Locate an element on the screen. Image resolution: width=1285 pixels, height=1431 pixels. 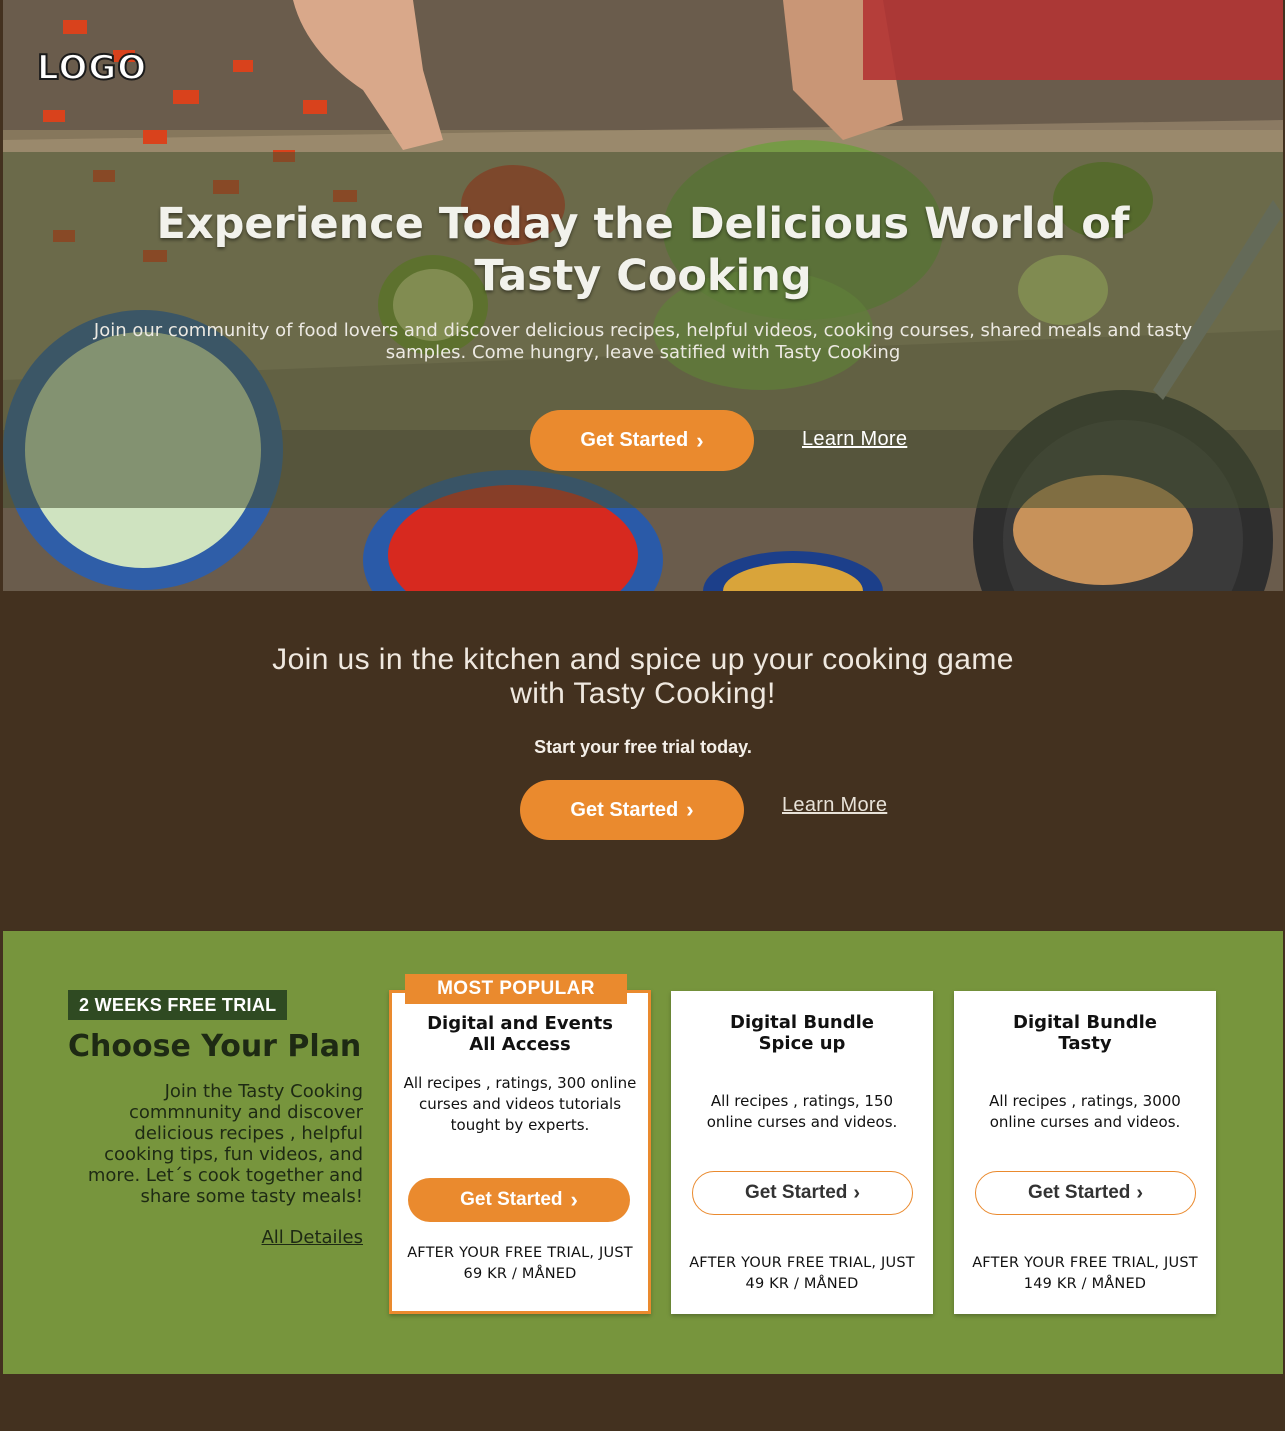
logo: LOGO is located at coordinates (91, 68).